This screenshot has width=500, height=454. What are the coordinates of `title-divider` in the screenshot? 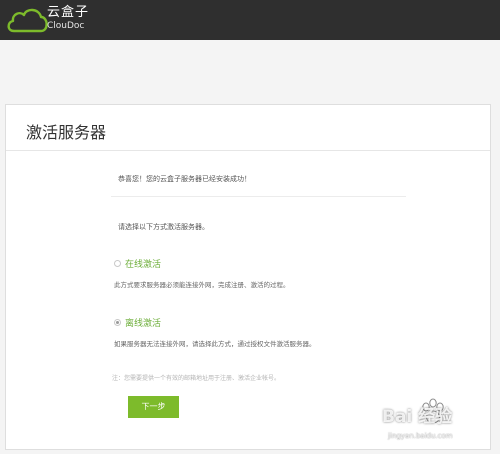 It's located at (248, 150).